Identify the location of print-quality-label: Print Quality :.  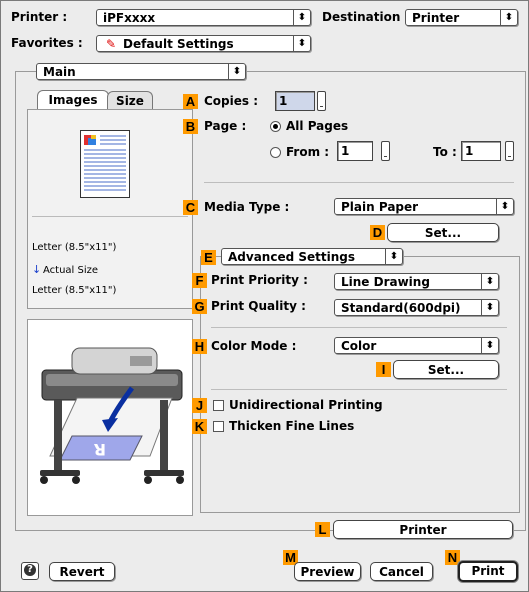
(258, 306).